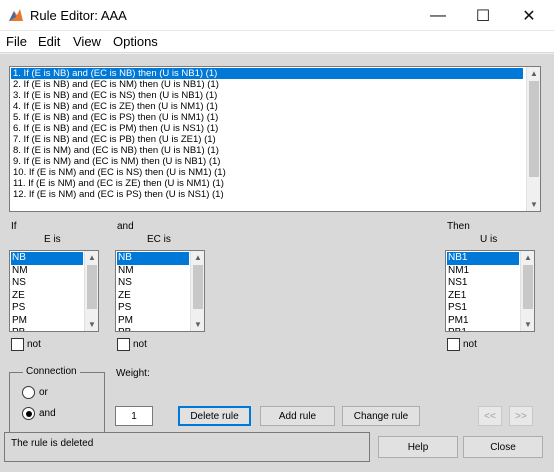  I want to click on list-item: PS1, so click(483, 308).